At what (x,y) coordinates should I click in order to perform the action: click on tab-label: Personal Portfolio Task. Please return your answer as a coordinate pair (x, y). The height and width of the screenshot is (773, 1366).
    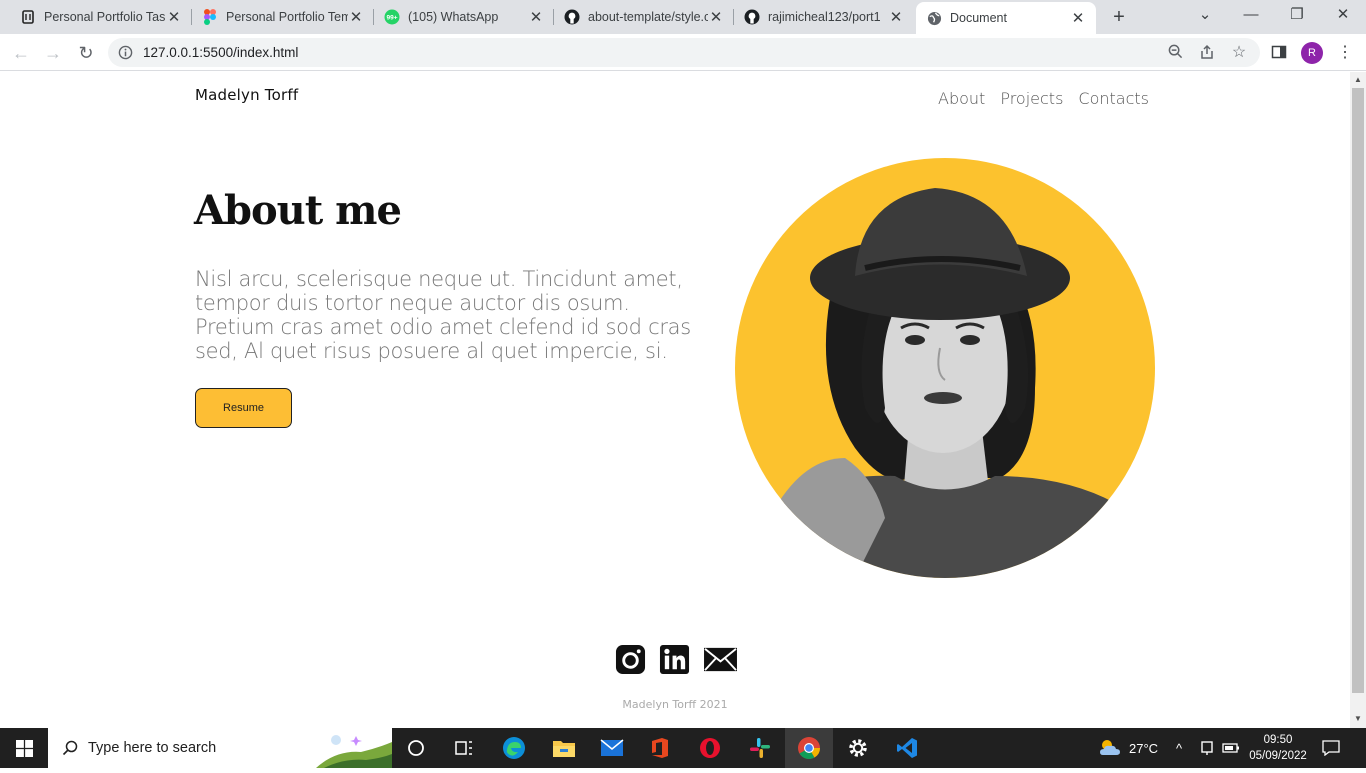
    Looking at the image, I should click on (105, 17).